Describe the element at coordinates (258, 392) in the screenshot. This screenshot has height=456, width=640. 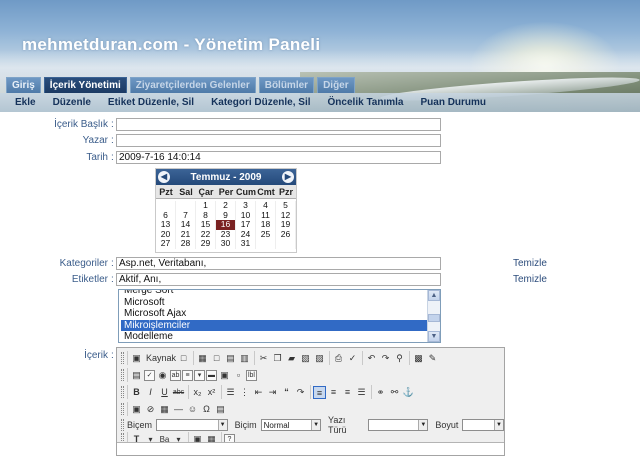
I see `outdent-icon: ⇤` at that location.